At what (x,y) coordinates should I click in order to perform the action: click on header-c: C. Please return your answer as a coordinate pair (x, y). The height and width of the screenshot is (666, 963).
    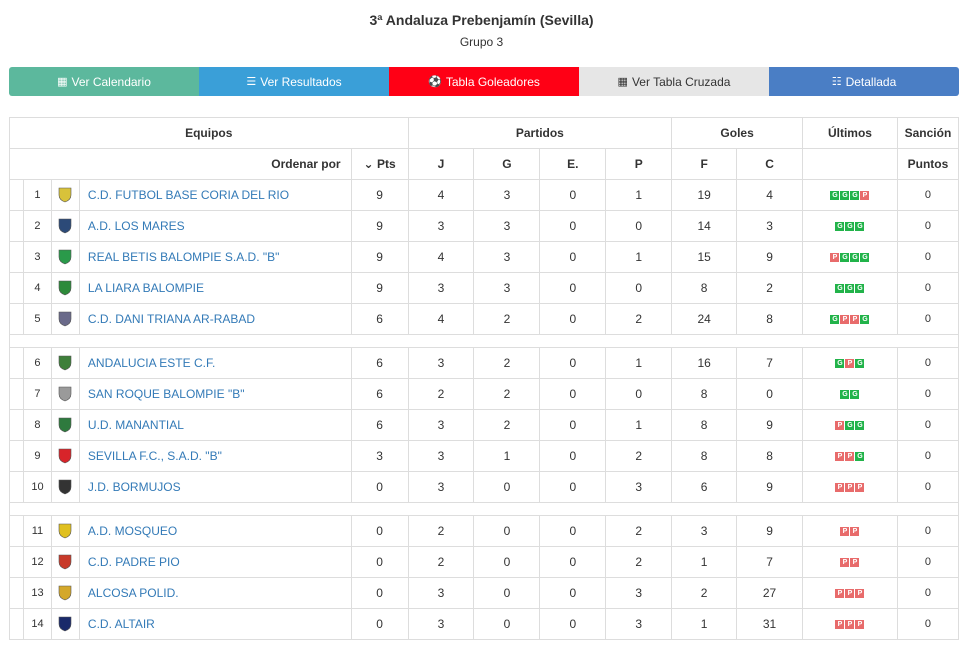
    Looking at the image, I should click on (770, 164).